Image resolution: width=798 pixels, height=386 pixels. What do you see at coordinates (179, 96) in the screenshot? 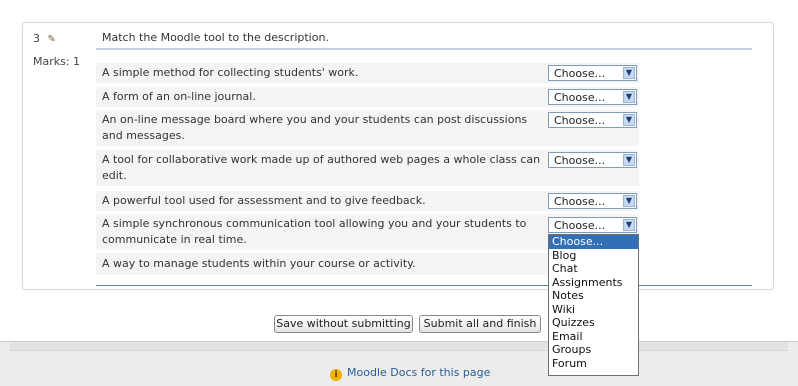
I see `match-description: A form of an on-line journal.` at bounding box center [179, 96].